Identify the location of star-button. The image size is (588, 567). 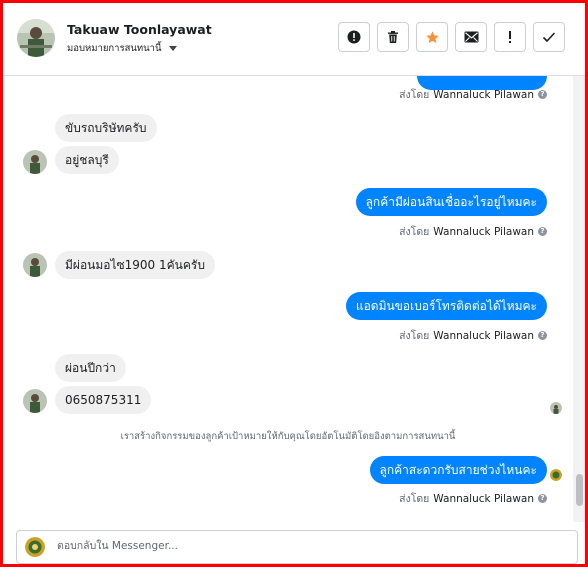
(432, 37).